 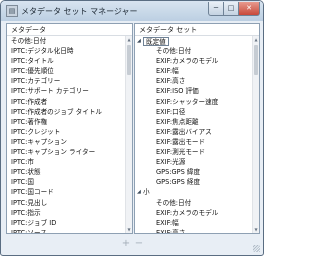 I want to click on metadata-list-item: IPTC:優先順位, so click(x=69, y=71).